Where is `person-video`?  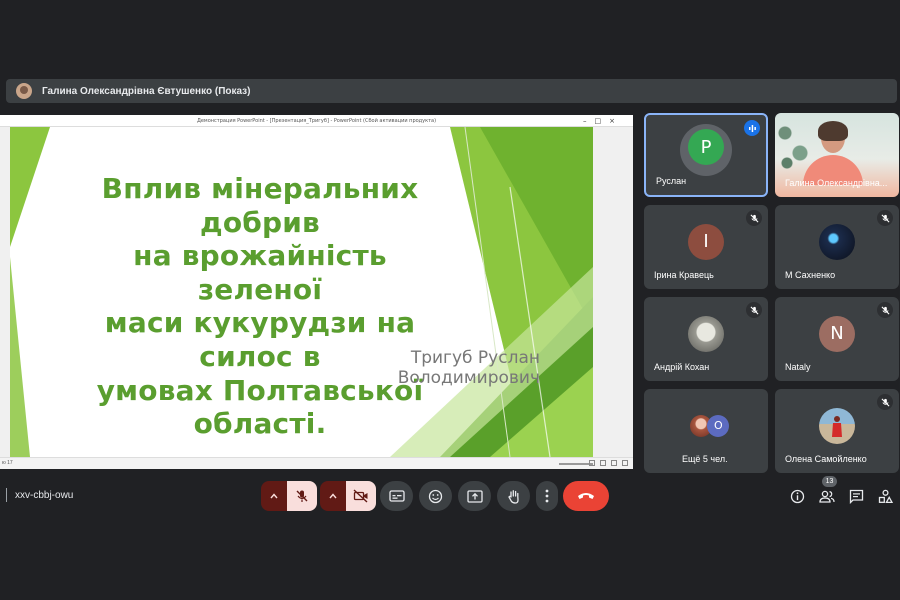
person-video is located at coordinates (833, 153).